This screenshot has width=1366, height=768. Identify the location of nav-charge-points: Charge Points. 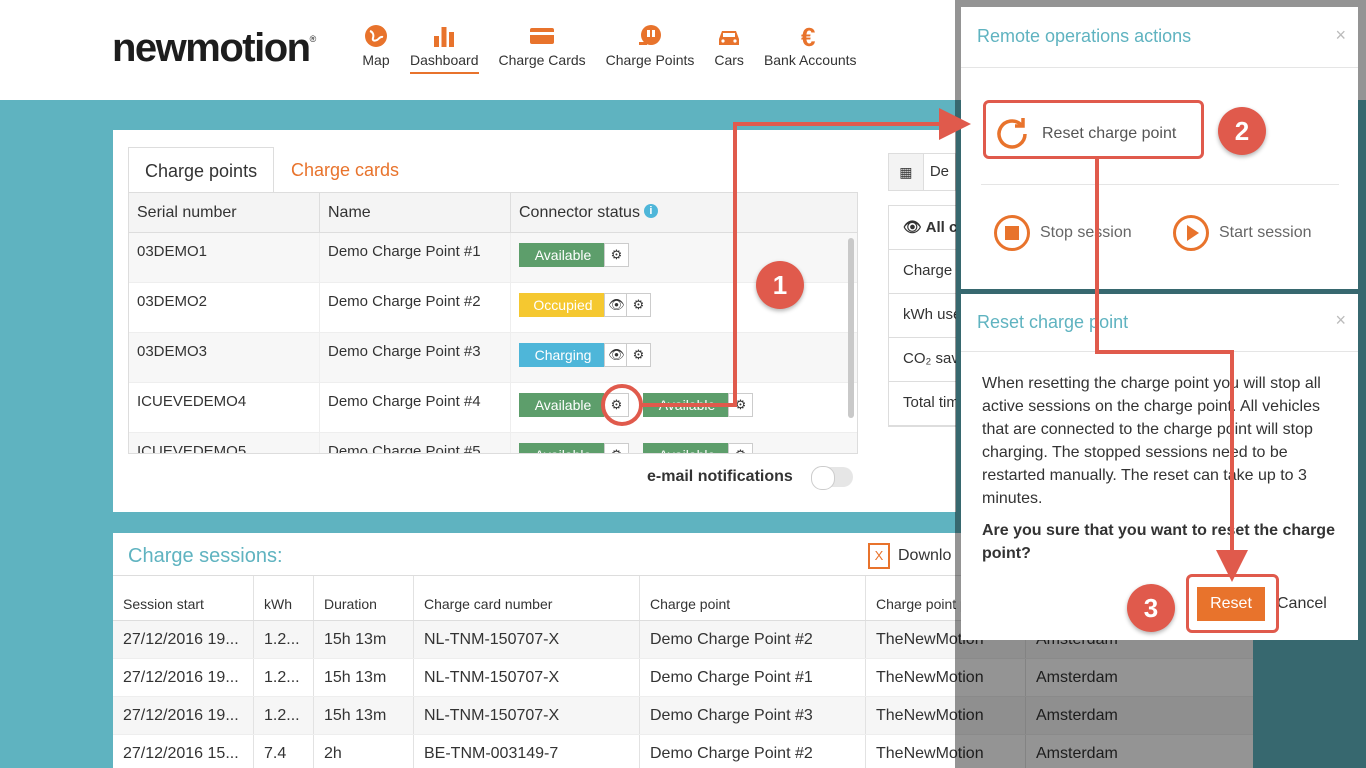
(650, 48).